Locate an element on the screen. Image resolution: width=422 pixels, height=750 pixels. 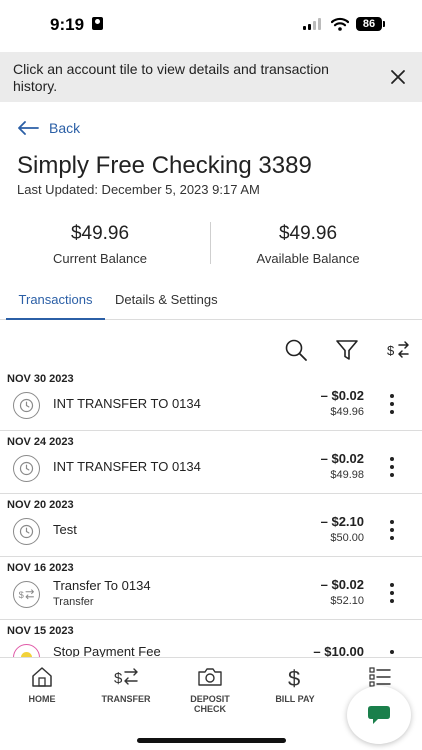
chat-bubble-icon is located at coordinates (379, 715).